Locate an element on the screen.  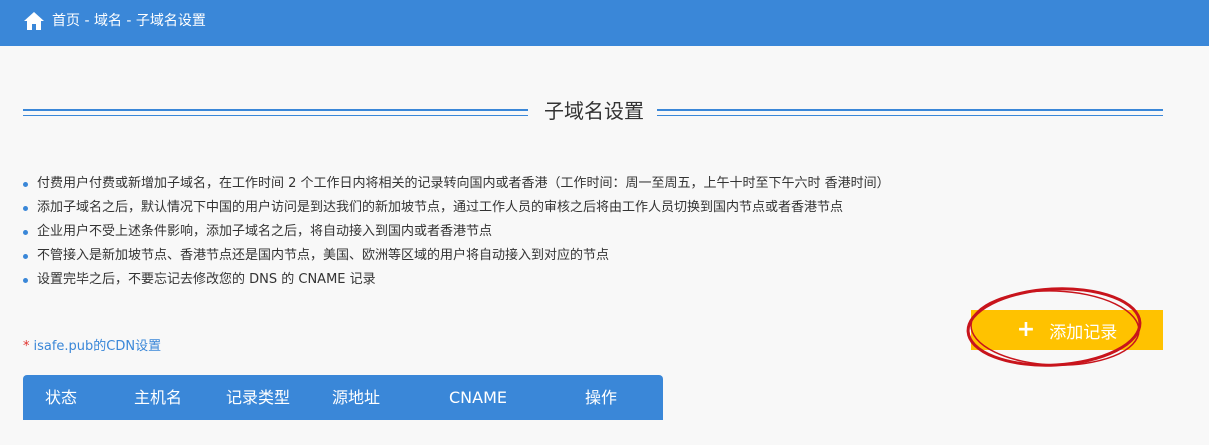
title-divider-right is located at coordinates (910, 112).